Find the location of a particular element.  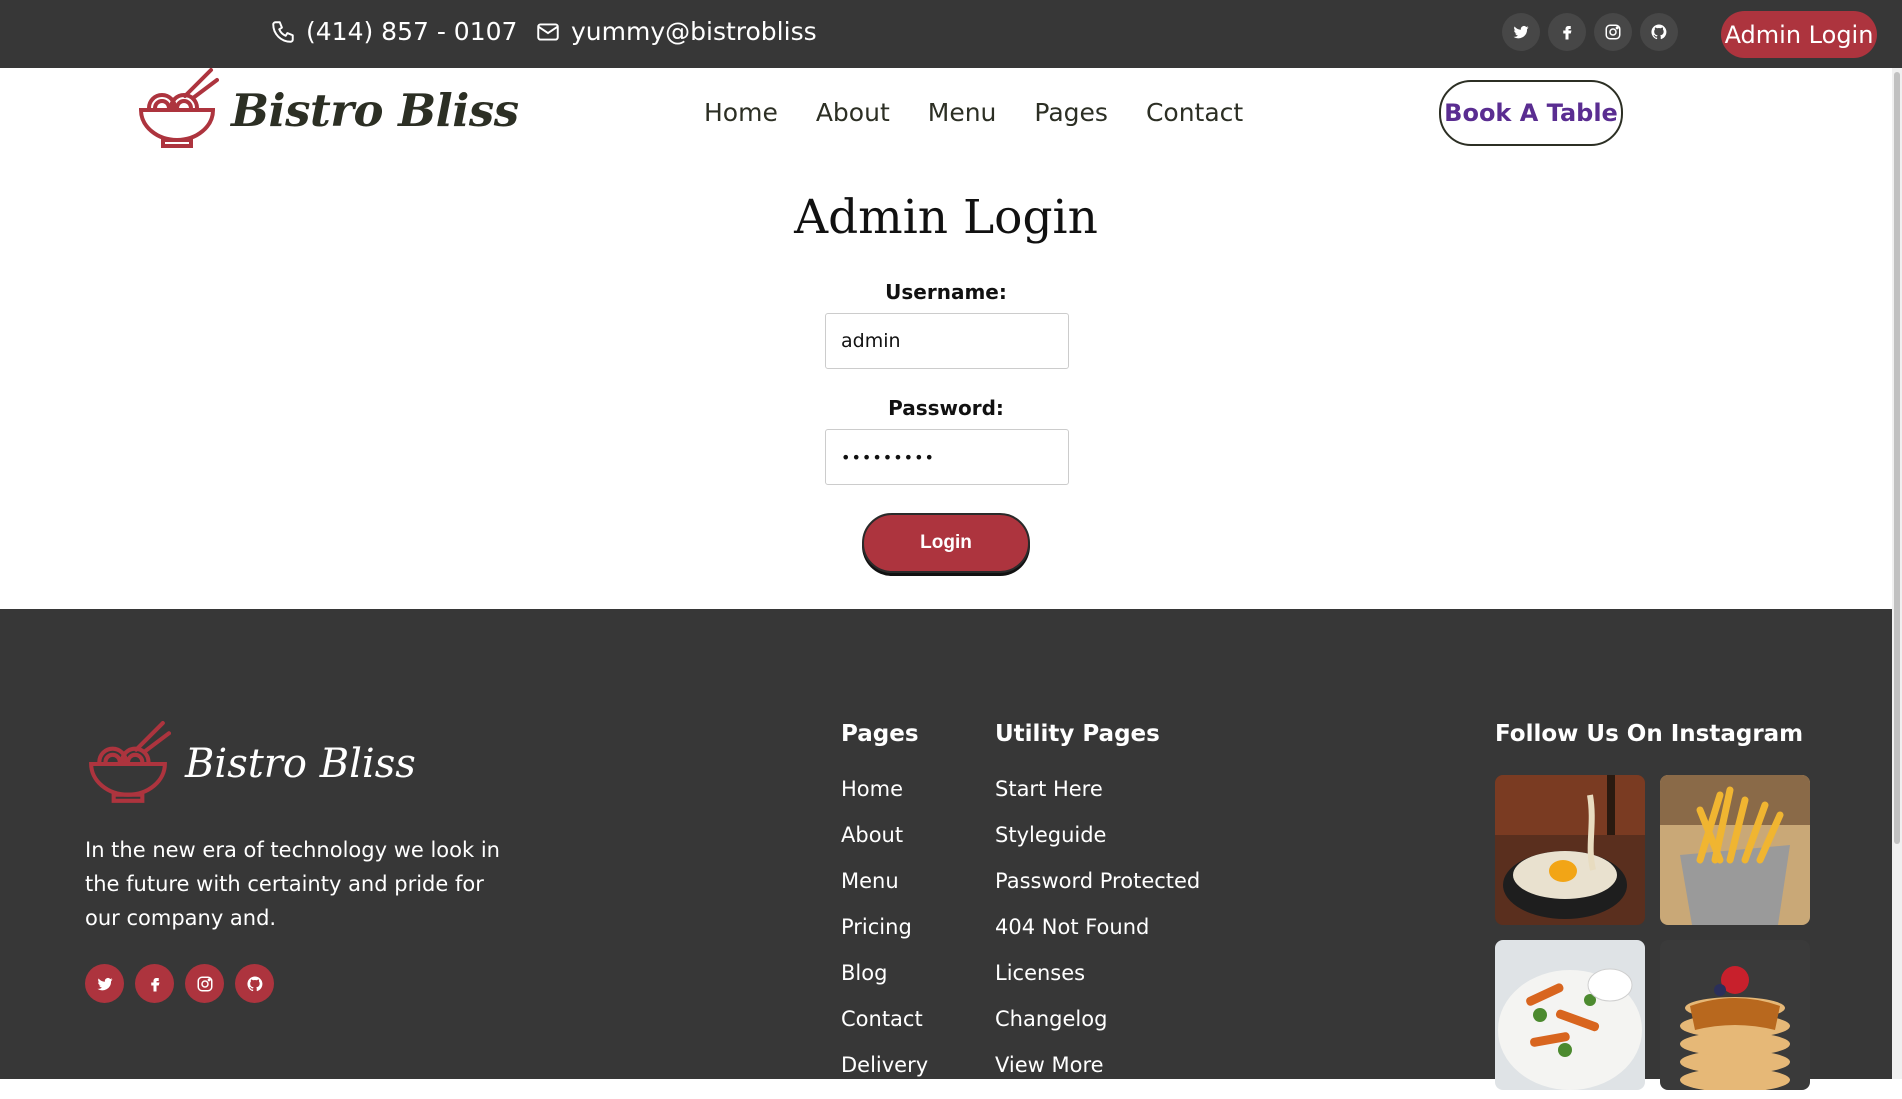

mail-icon is located at coordinates (548, 31).